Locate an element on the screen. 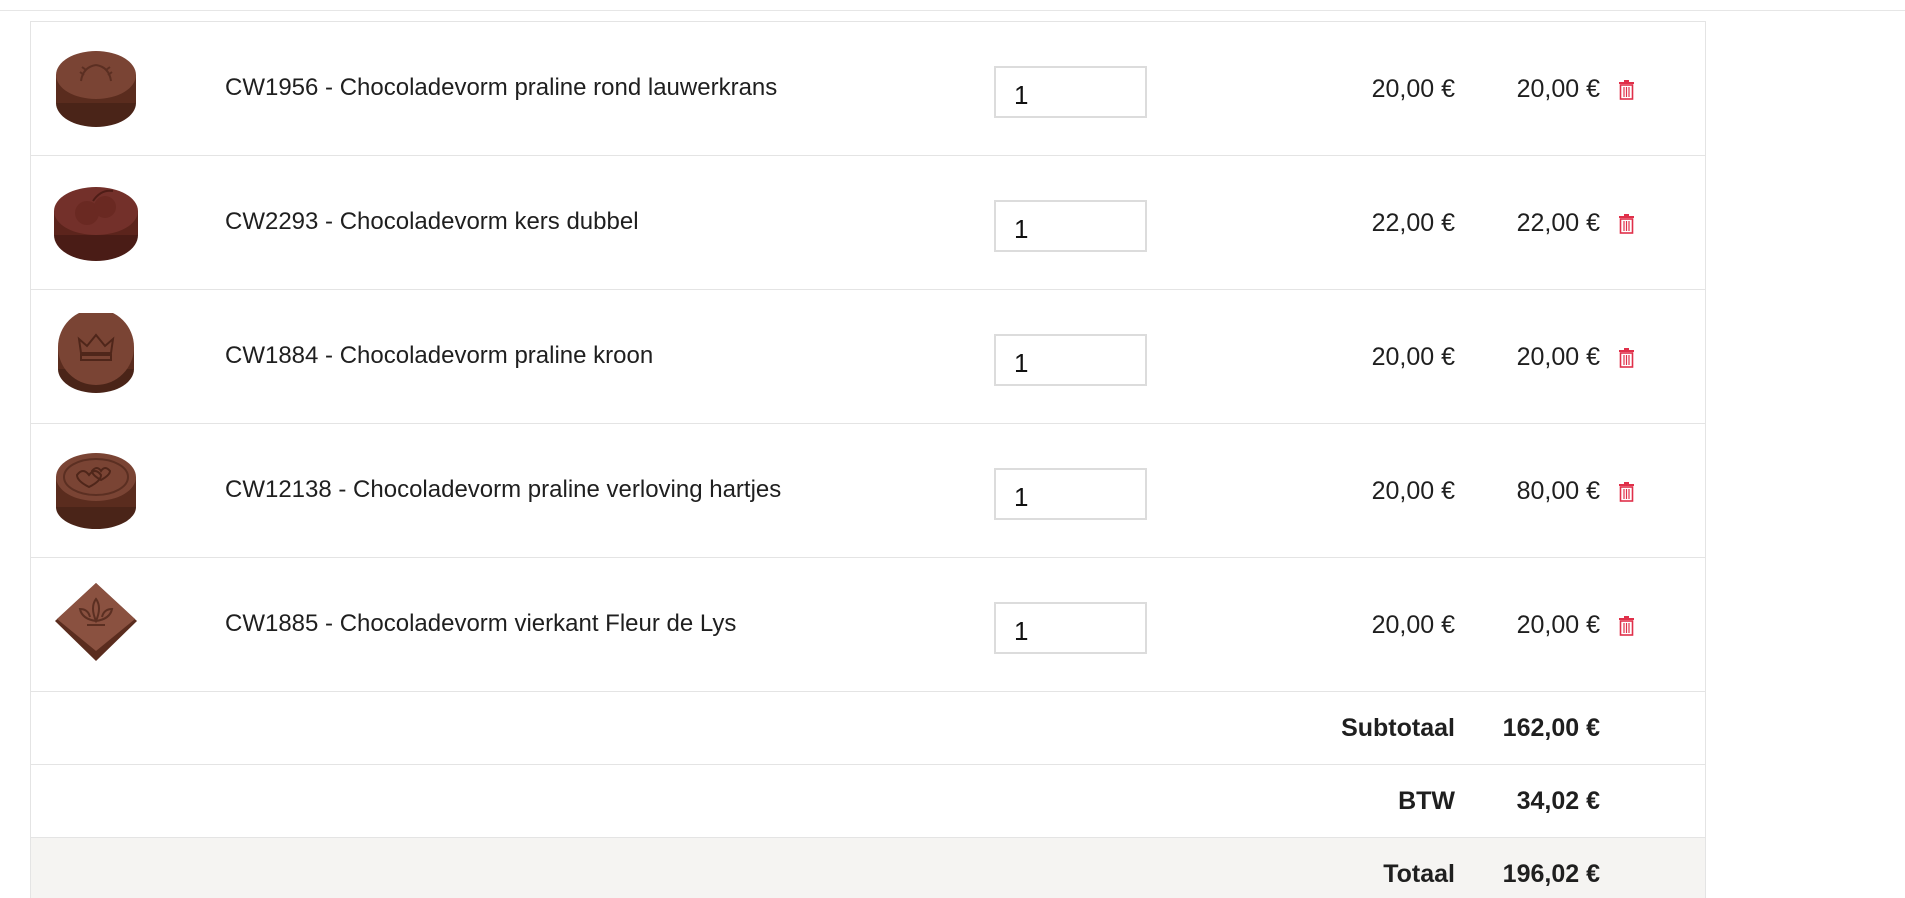  product-name: CW2293 - Chocoladevorm kers dubbel is located at coordinates (432, 222).